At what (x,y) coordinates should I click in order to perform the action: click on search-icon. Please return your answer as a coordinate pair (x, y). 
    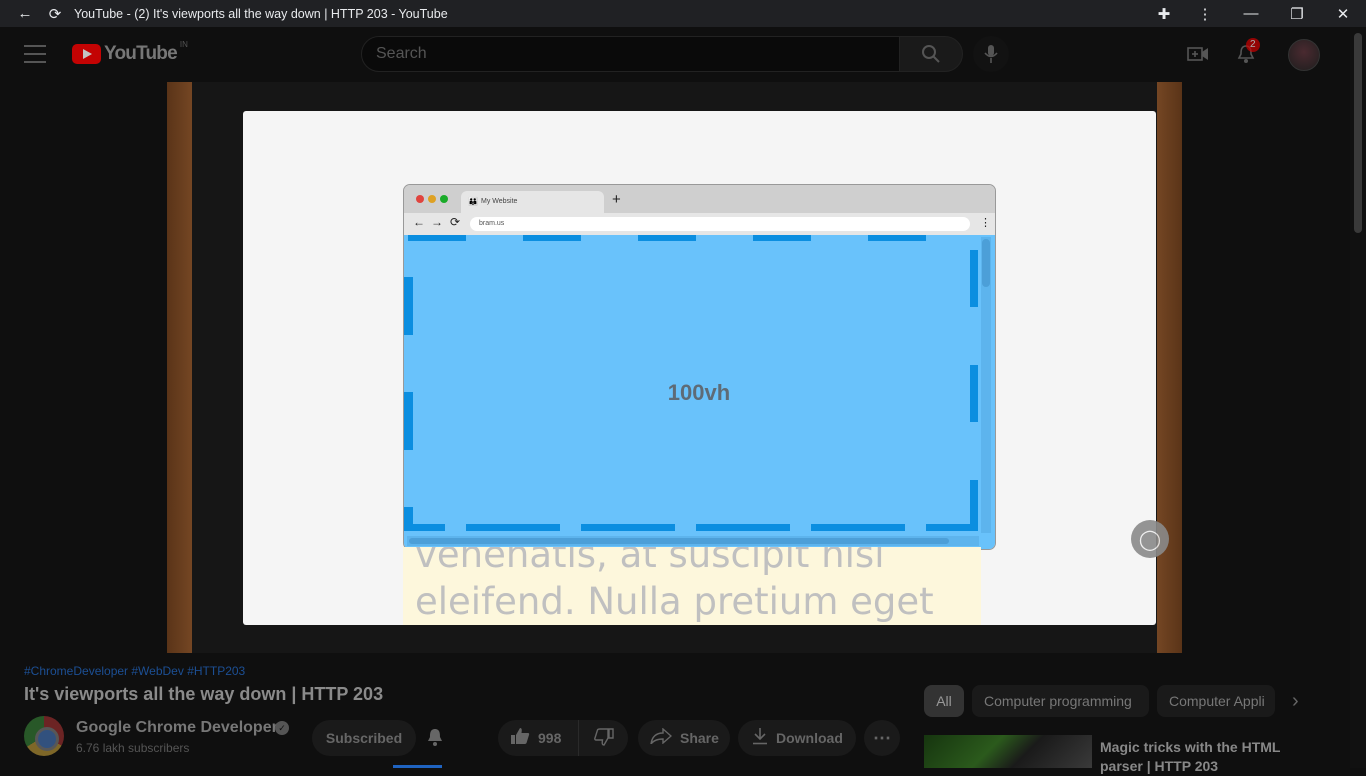
    Looking at the image, I should click on (931, 54).